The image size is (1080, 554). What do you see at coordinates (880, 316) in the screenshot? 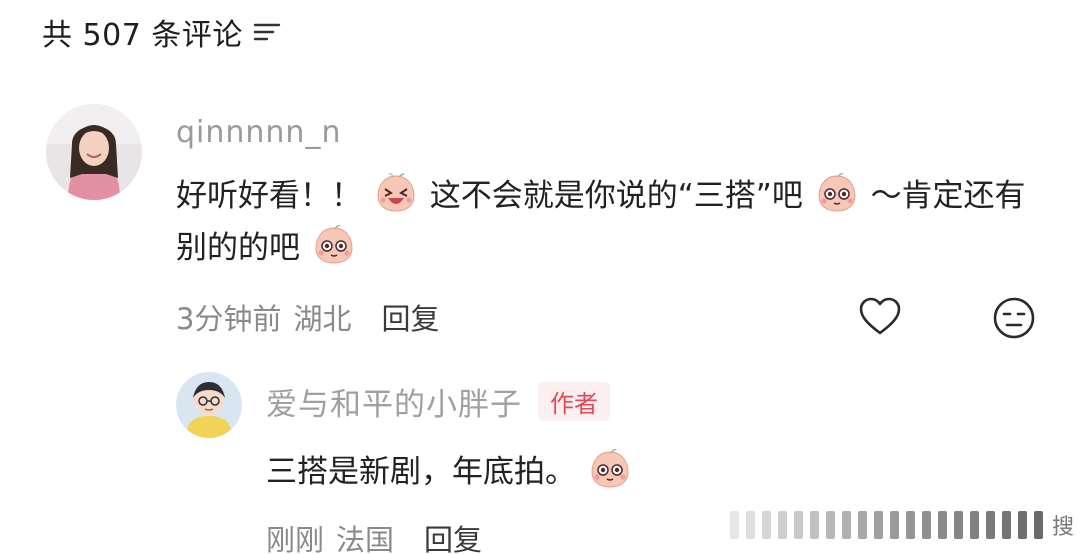
I see `heart-outline-icon` at bounding box center [880, 316].